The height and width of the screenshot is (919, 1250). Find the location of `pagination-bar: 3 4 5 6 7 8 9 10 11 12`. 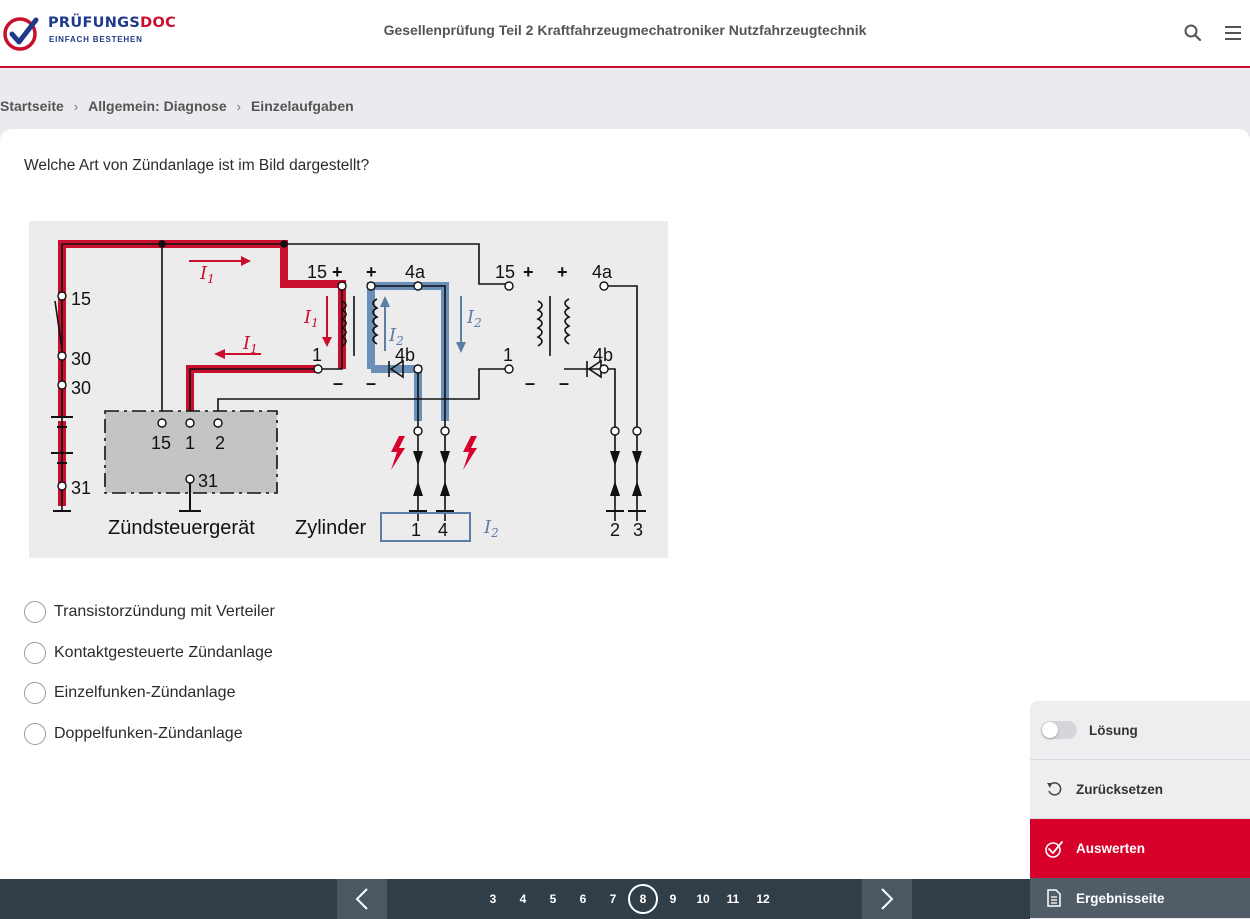

pagination-bar: 3 4 5 6 7 8 9 10 11 12 is located at coordinates (515, 899).